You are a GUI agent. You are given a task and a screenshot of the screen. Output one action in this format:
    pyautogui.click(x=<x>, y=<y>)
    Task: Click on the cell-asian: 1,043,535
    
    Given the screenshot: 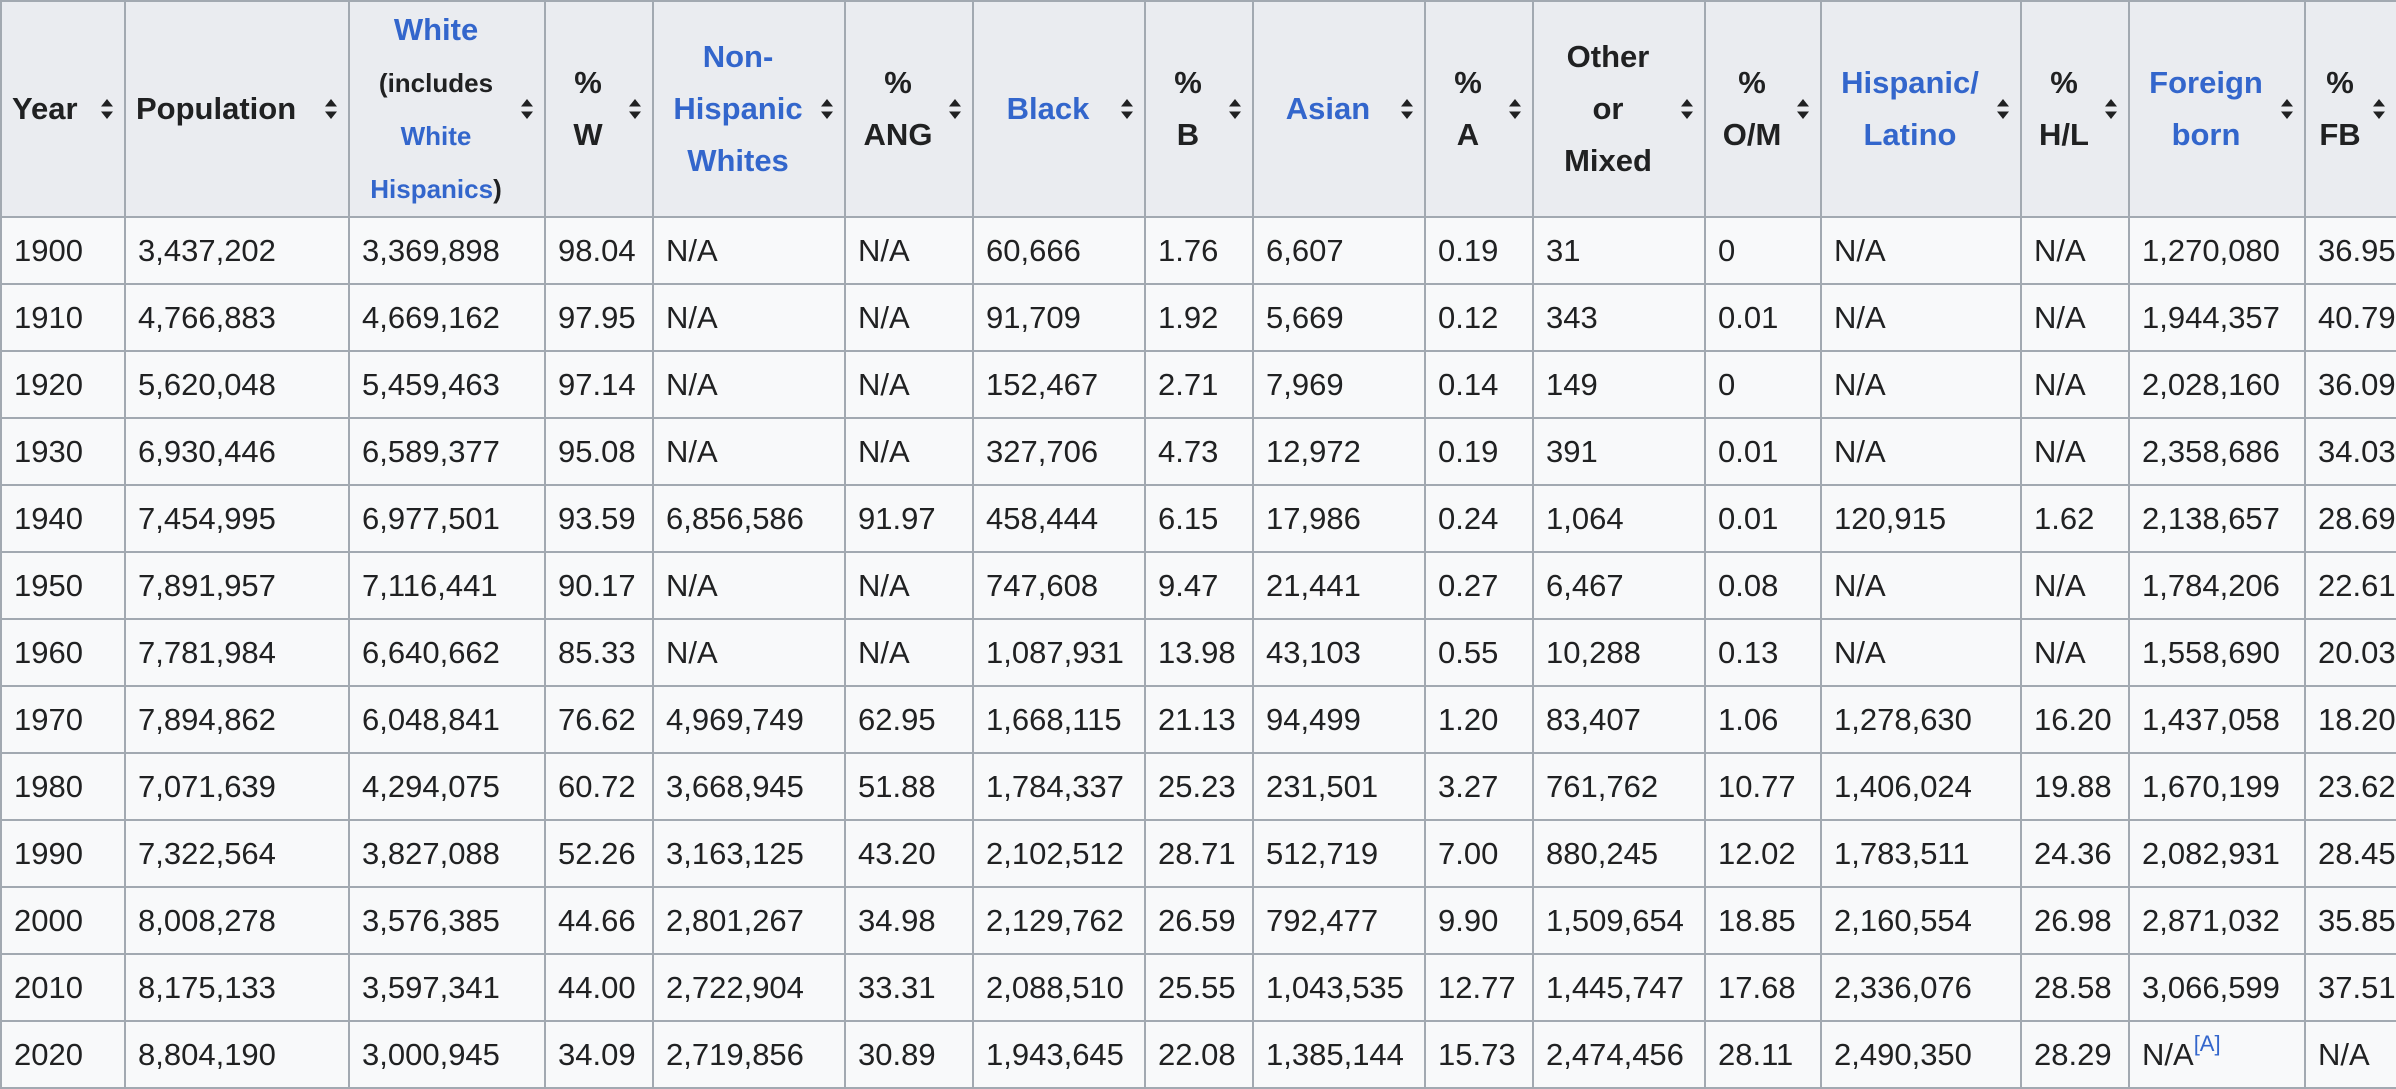 What is the action you would take?
    pyautogui.click(x=1339, y=987)
    